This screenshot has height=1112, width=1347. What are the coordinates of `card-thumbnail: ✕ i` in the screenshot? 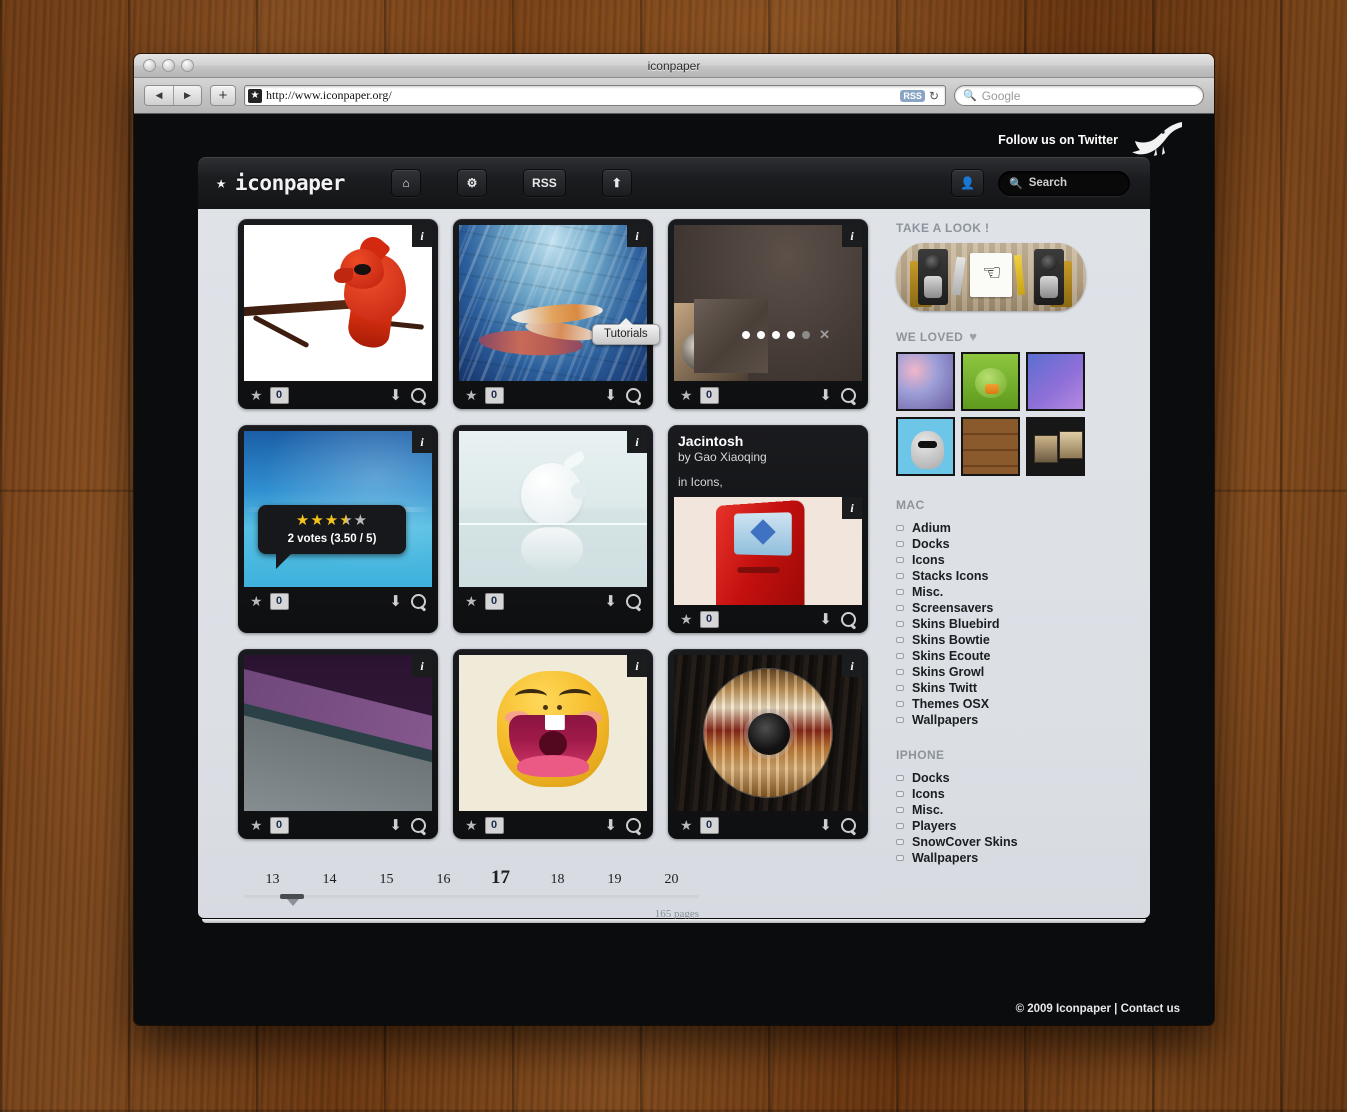 It's located at (768, 303).